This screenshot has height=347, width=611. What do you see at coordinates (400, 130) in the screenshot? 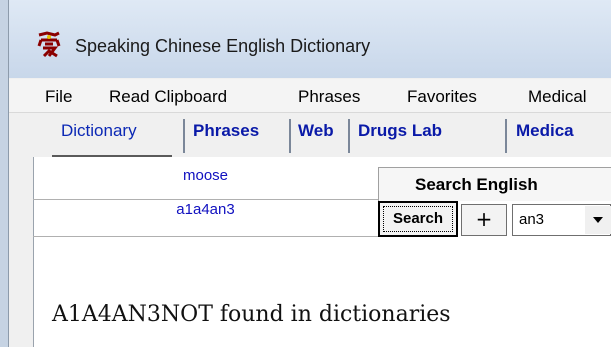
I see `tab-drugs-lab-label: Drugs Lab` at bounding box center [400, 130].